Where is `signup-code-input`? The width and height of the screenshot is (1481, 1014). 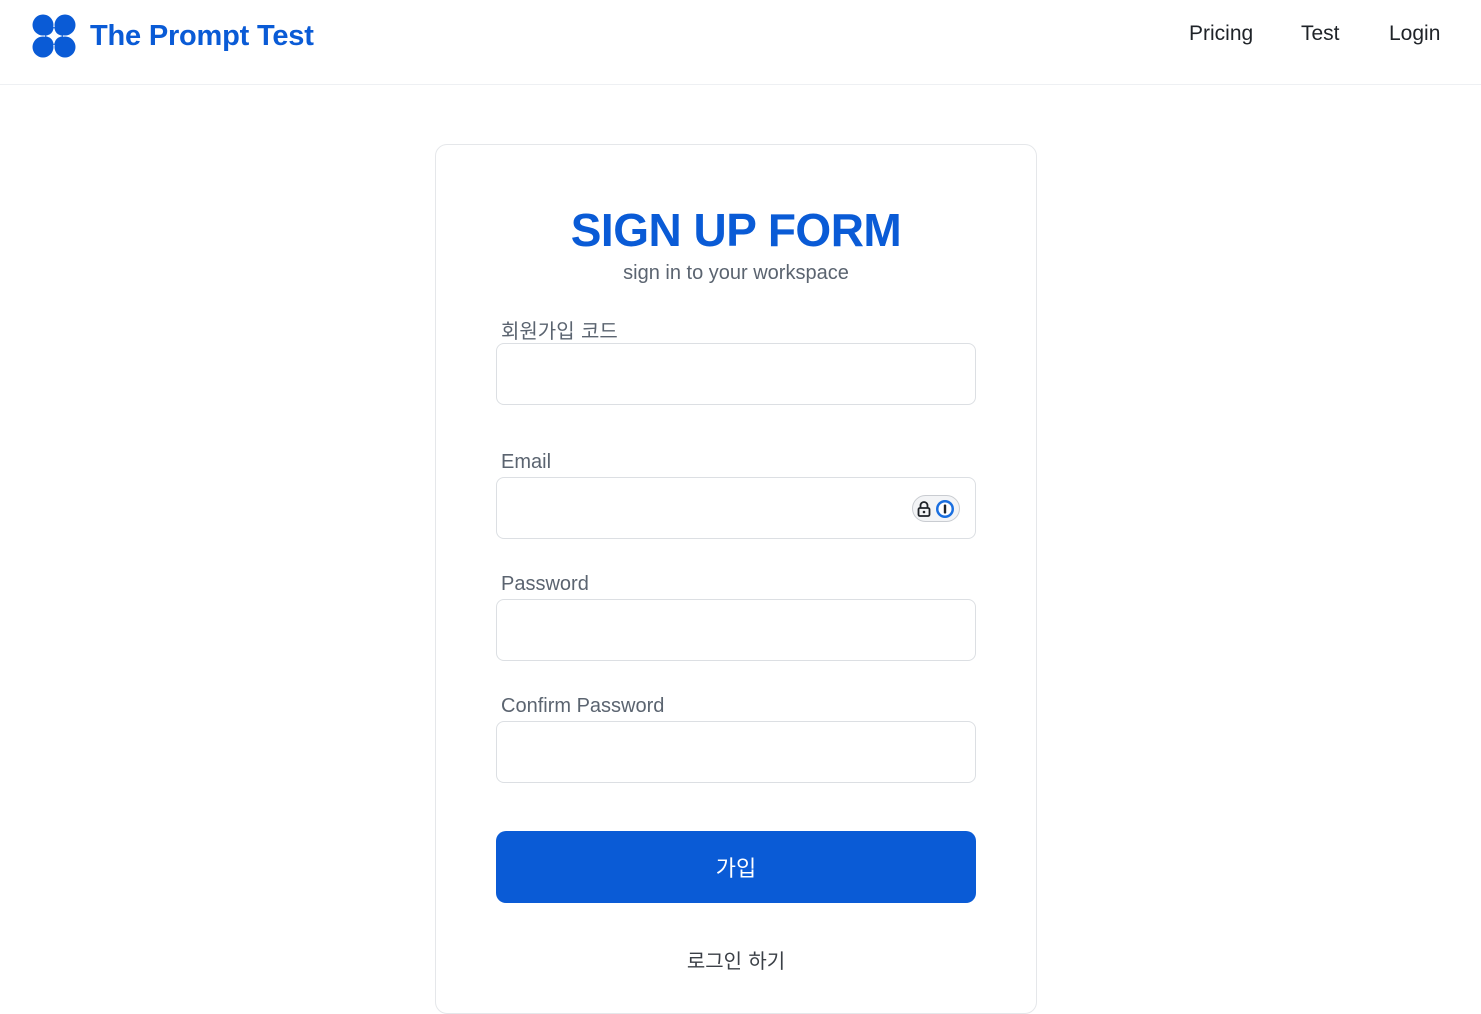
signup-code-input is located at coordinates (736, 374).